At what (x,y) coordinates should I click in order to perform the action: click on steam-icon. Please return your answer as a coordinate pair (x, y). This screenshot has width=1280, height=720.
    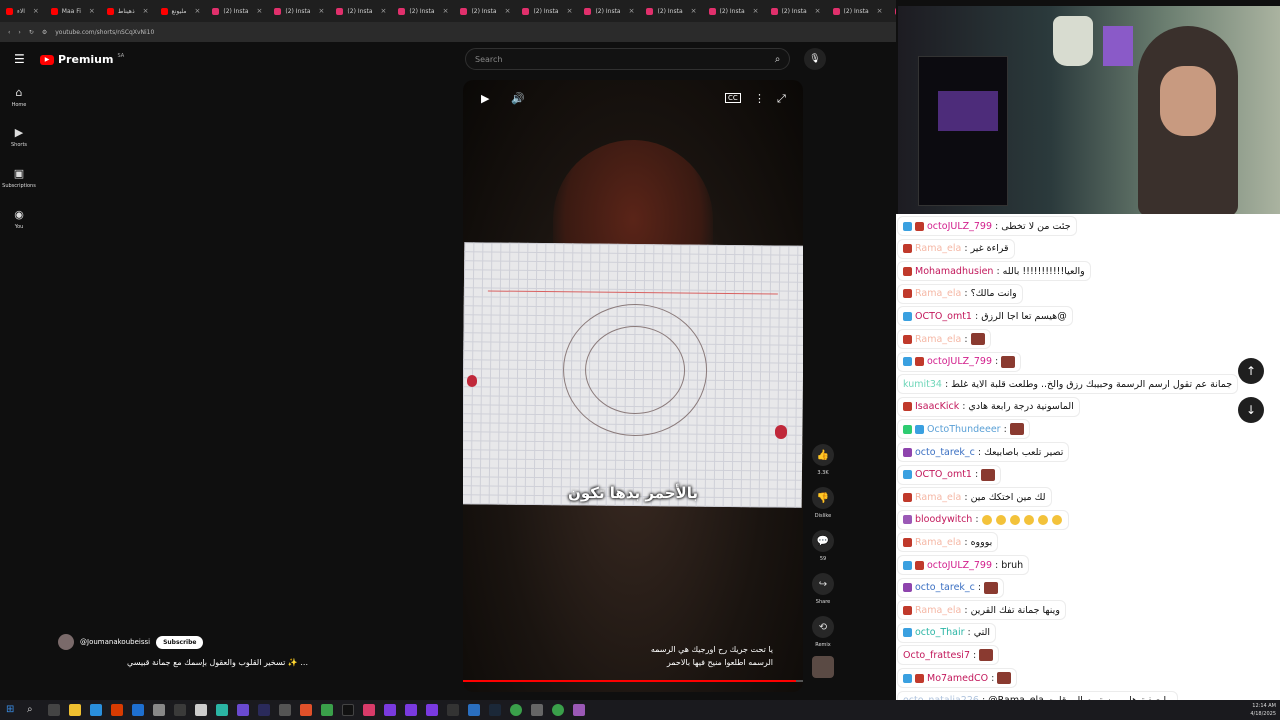
    Looking at the image, I should click on (495, 710).